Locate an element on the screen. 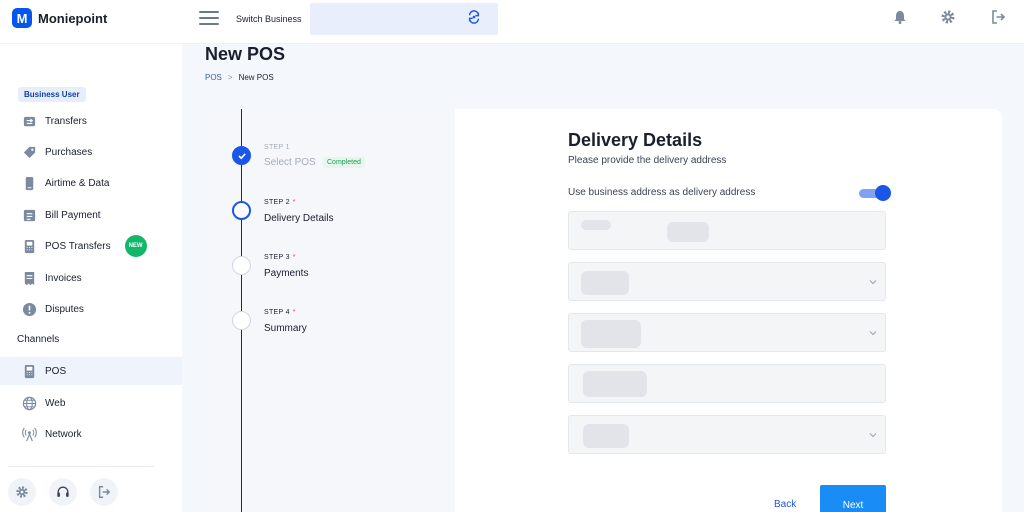  form-title: Delivery Details is located at coordinates (635, 140).